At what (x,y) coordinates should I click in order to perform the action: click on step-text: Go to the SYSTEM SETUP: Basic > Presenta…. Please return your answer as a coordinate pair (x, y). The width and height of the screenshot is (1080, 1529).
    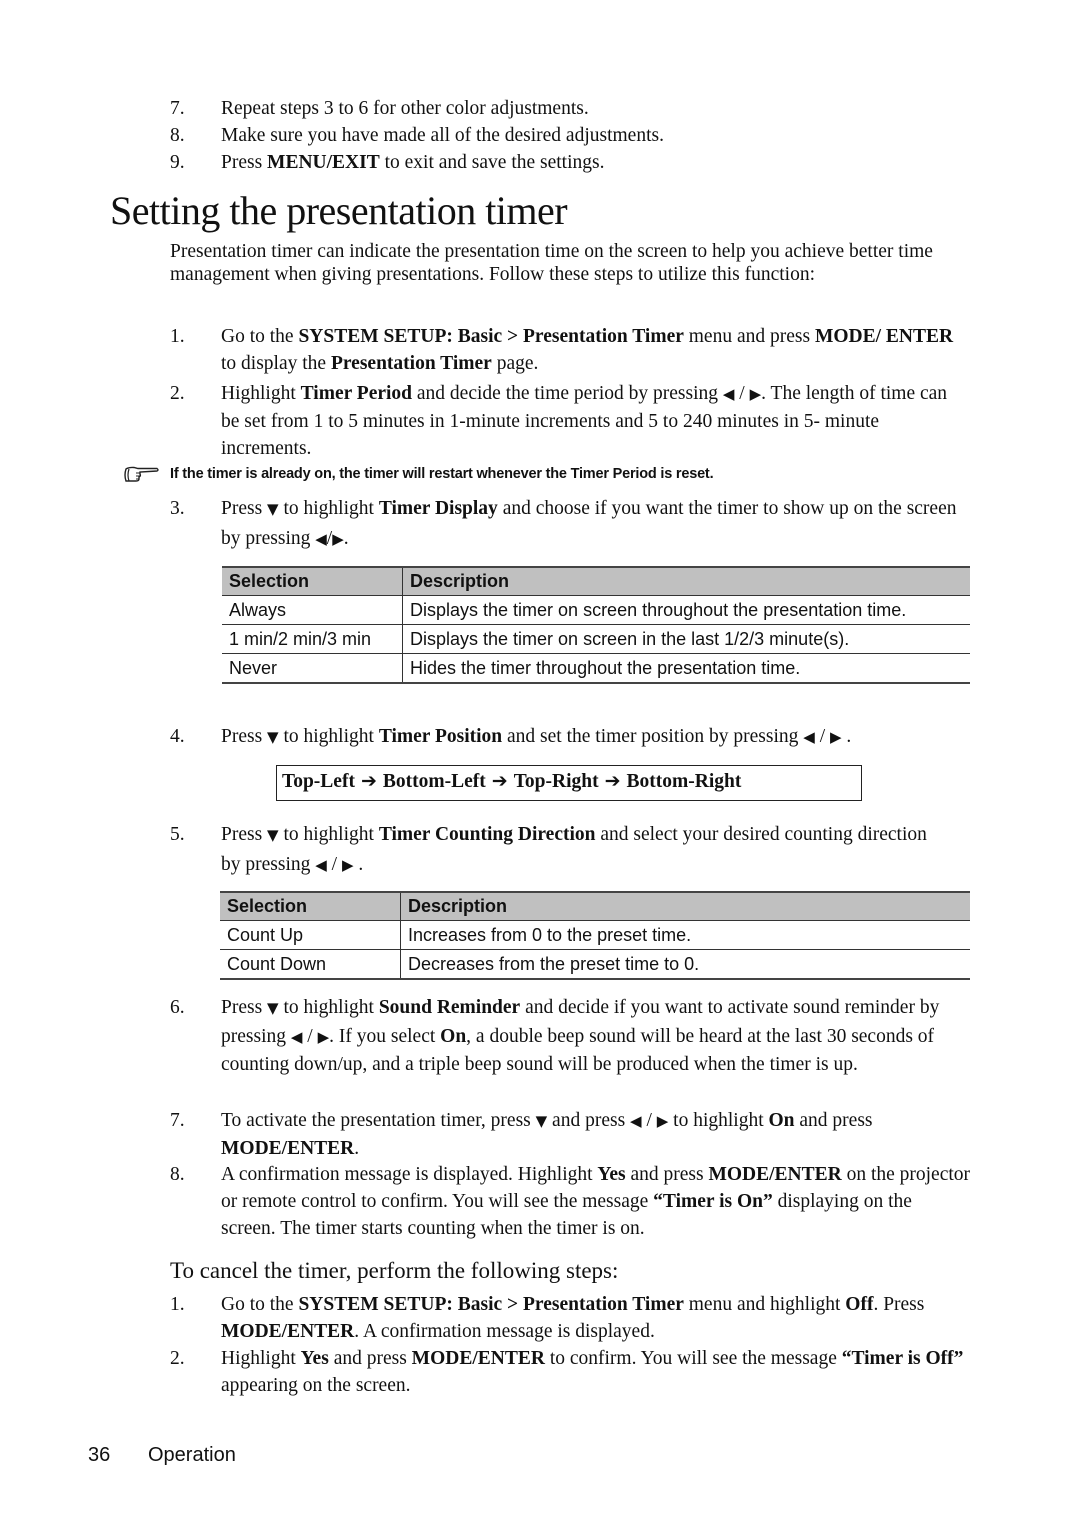
    Looking at the image, I should click on (595, 350).